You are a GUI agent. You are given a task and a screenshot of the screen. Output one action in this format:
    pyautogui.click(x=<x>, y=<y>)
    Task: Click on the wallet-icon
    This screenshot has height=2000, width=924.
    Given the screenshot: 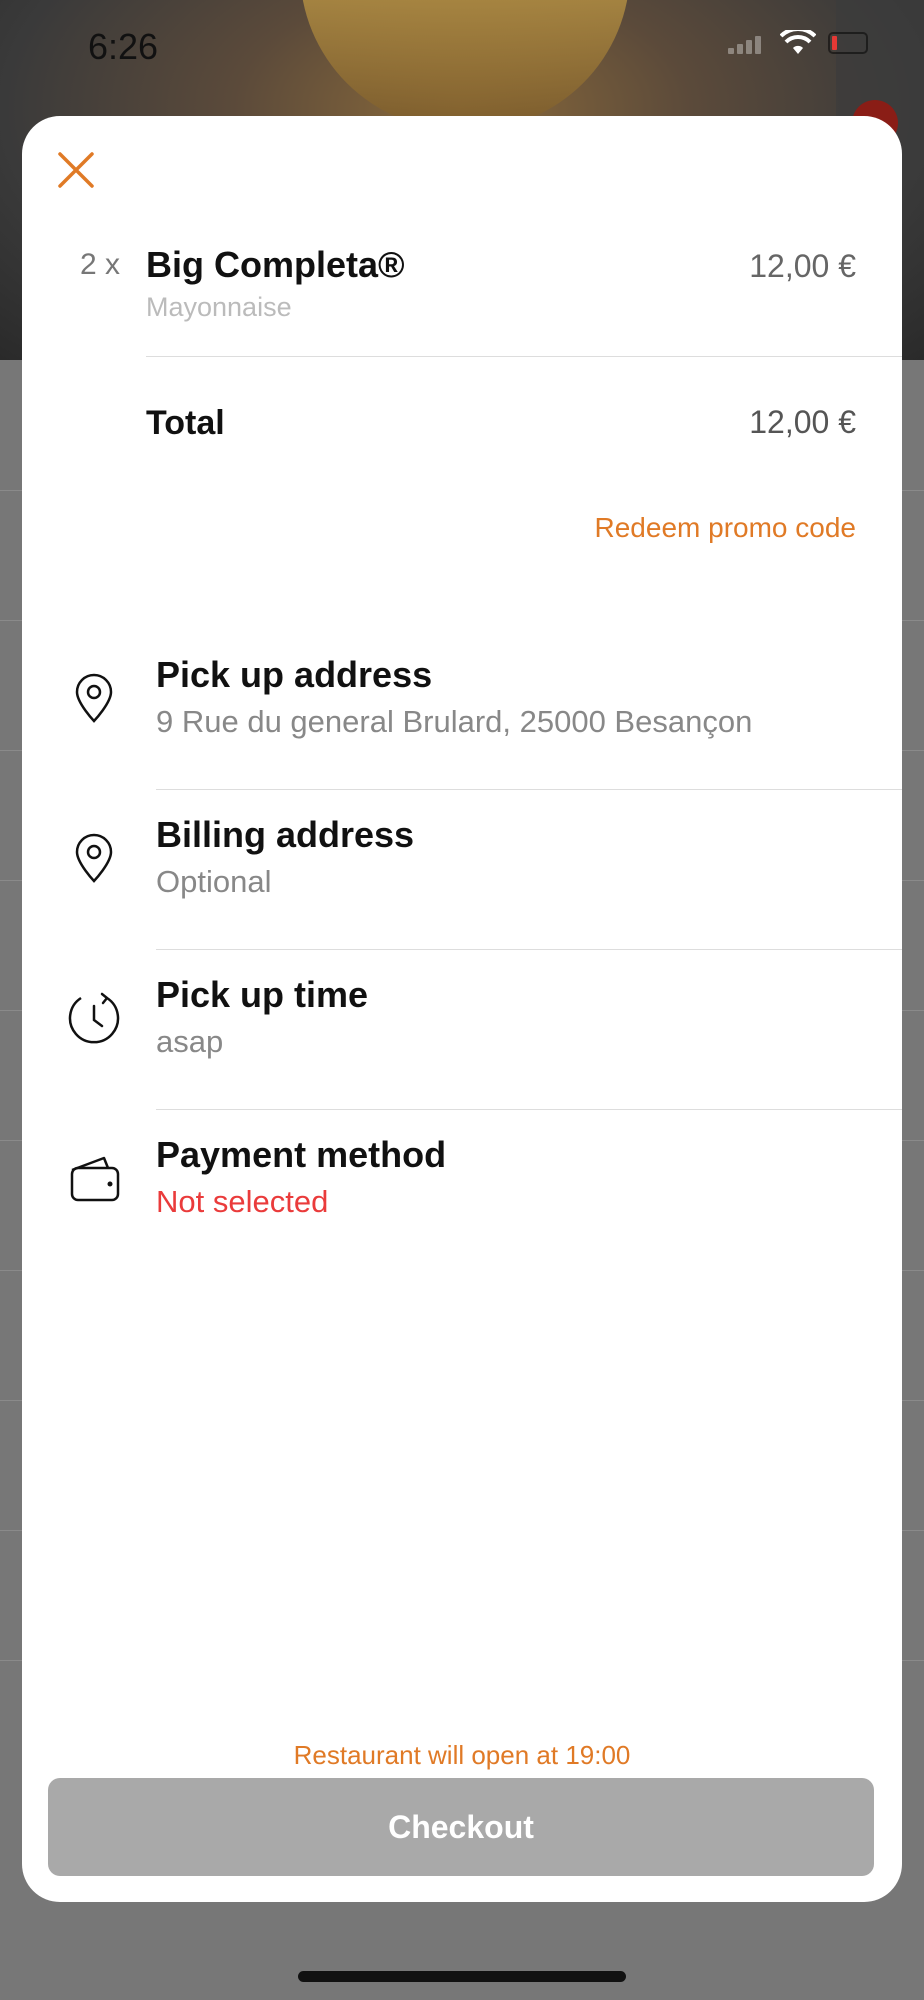 What is the action you would take?
    pyautogui.click(x=95, y=1179)
    